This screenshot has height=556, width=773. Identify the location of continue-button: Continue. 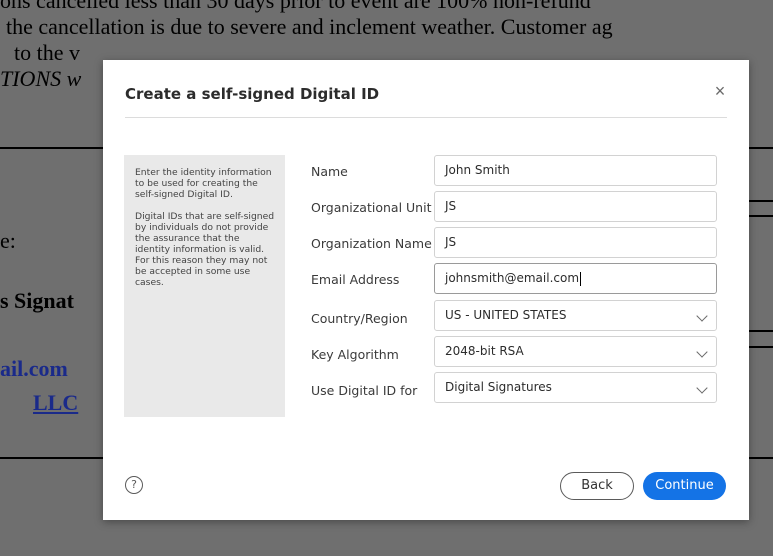
(684, 486).